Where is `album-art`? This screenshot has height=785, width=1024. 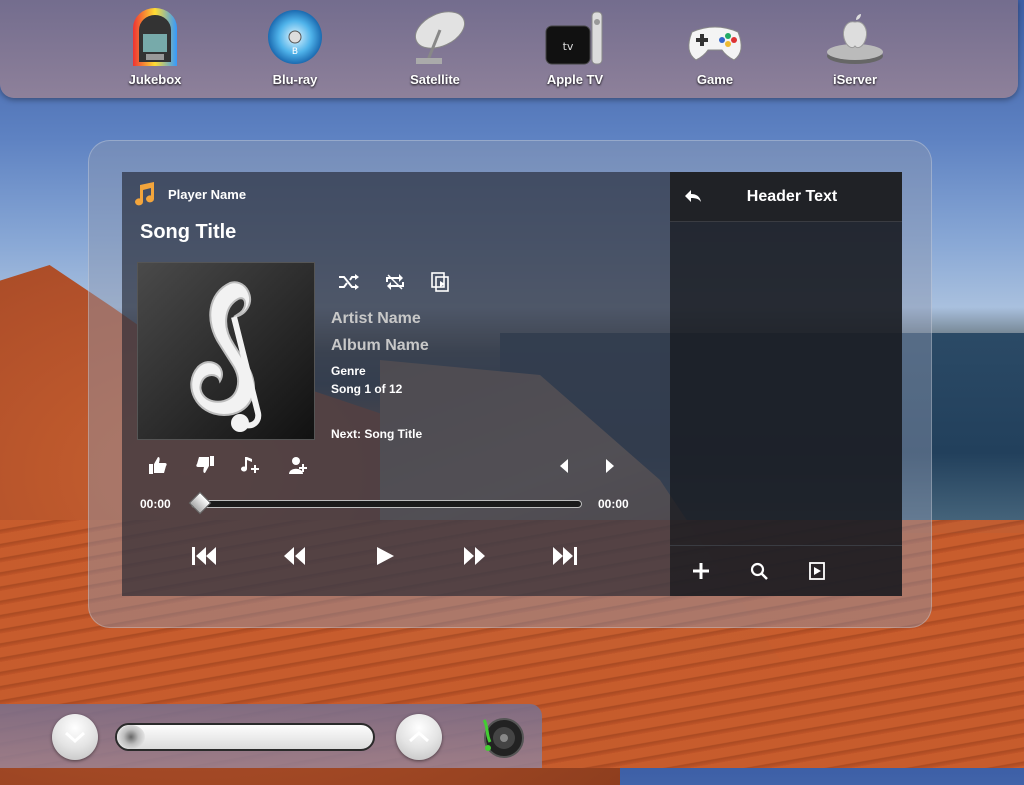
album-art is located at coordinates (226, 351).